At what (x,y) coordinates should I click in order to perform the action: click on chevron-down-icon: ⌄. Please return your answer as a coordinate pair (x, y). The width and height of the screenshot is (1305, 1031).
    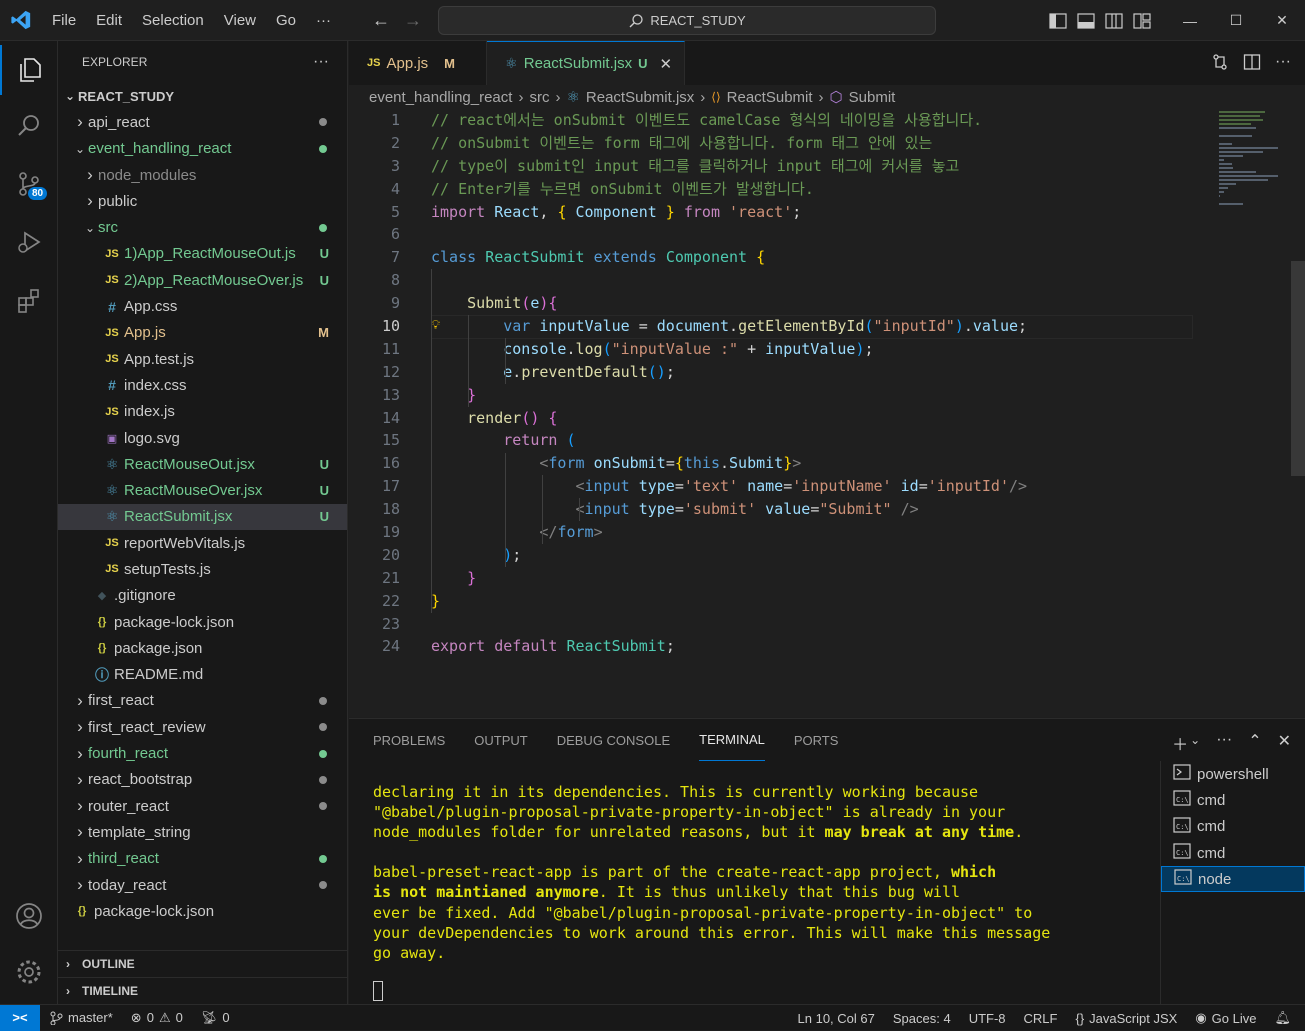
    Looking at the image, I should click on (1195, 743).